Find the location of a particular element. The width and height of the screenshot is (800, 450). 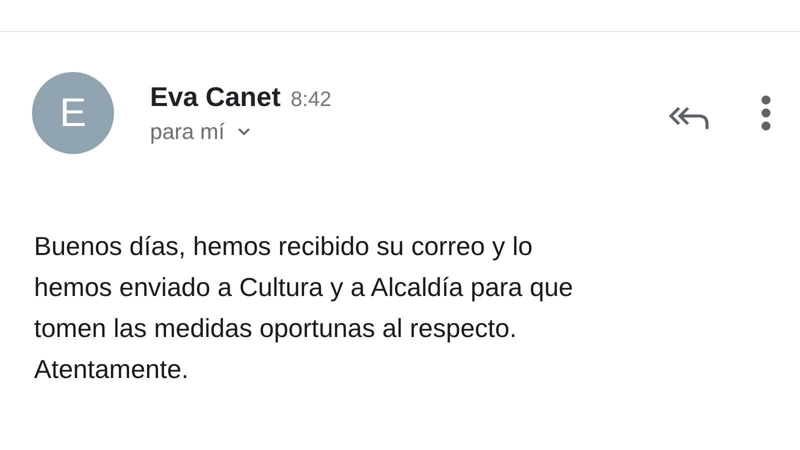

more-options-button is located at coordinates (766, 113).